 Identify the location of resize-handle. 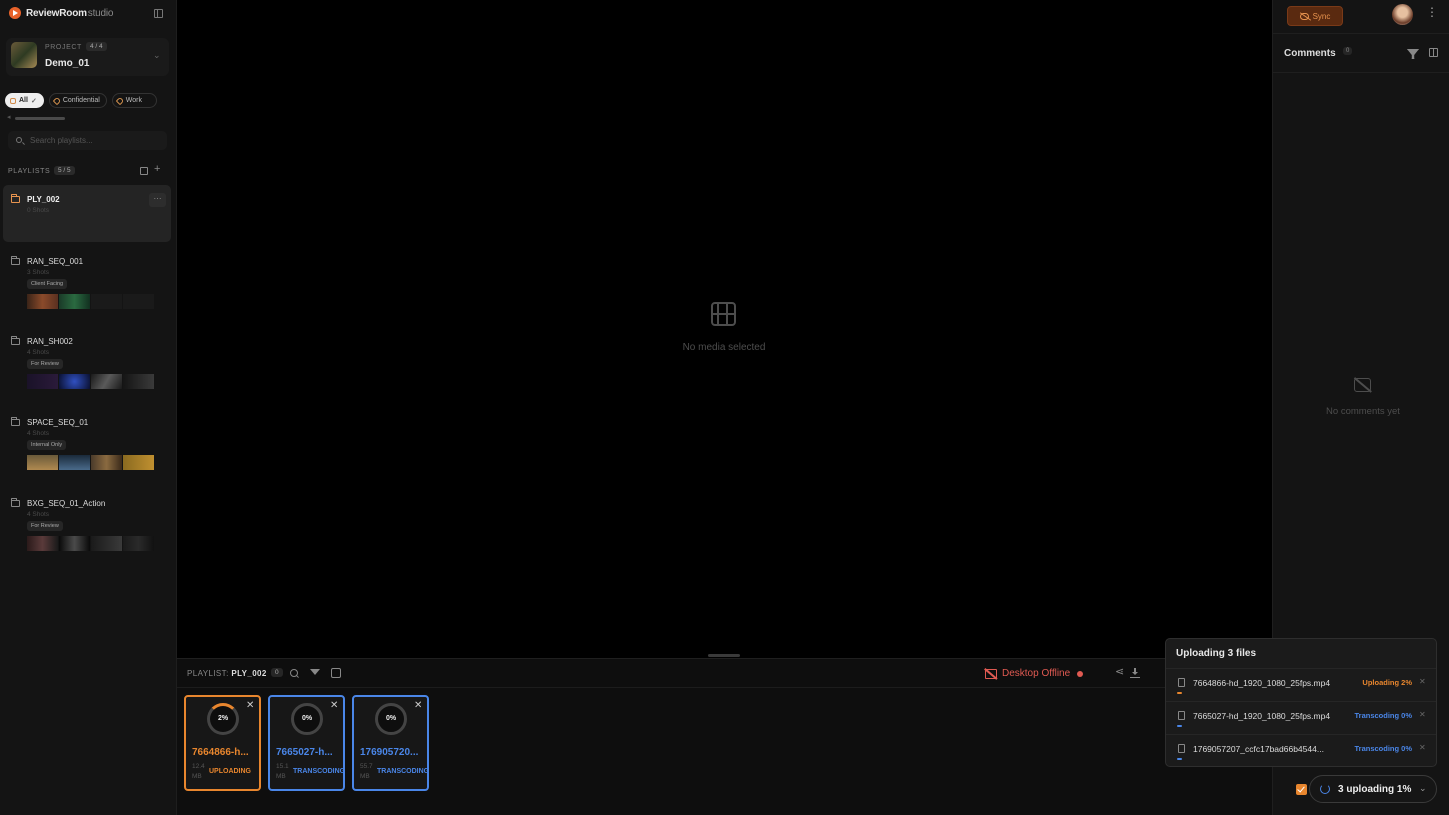
(724, 655).